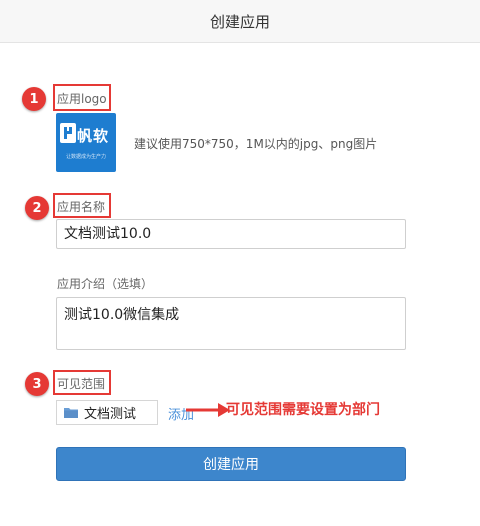 The image size is (480, 526). Describe the element at coordinates (231, 323) in the screenshot. I see `app-intro-textarea: 测试10.0微信集成` at that location.